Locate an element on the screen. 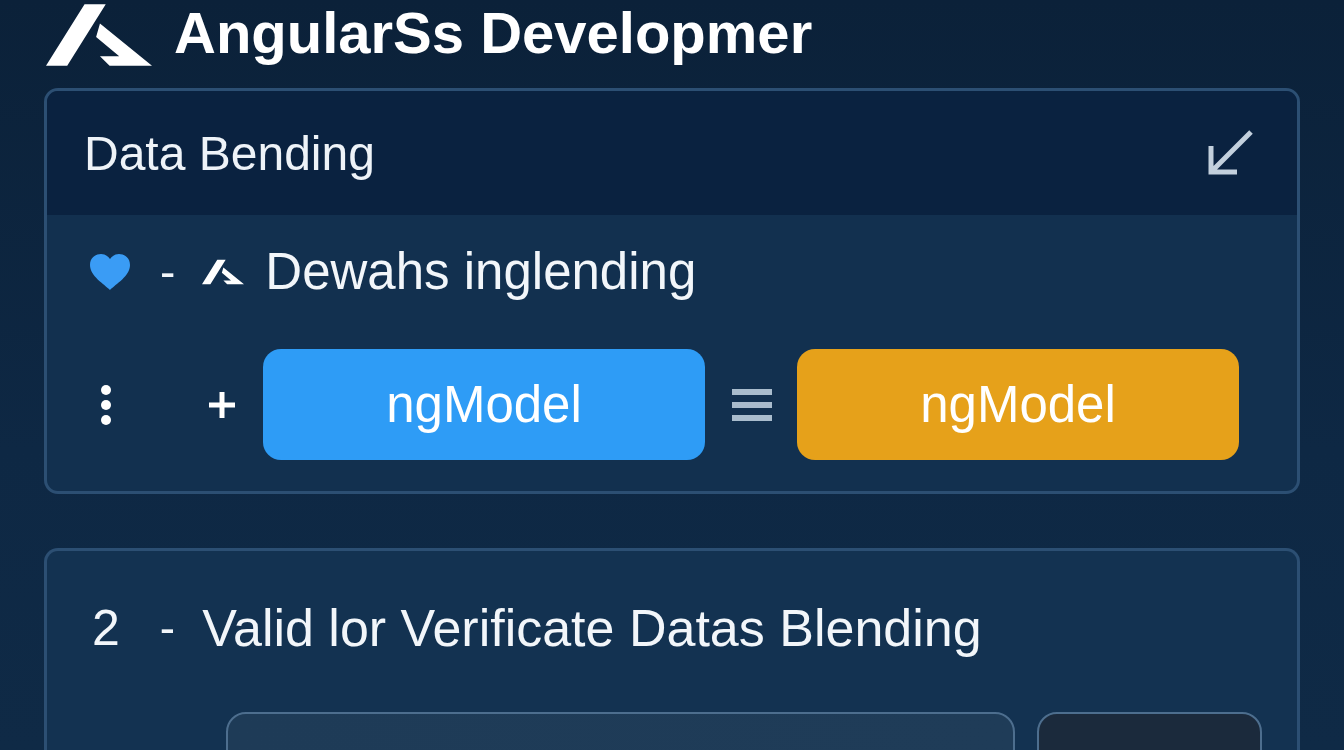  plus-icon is located at coordinates (222, 404).